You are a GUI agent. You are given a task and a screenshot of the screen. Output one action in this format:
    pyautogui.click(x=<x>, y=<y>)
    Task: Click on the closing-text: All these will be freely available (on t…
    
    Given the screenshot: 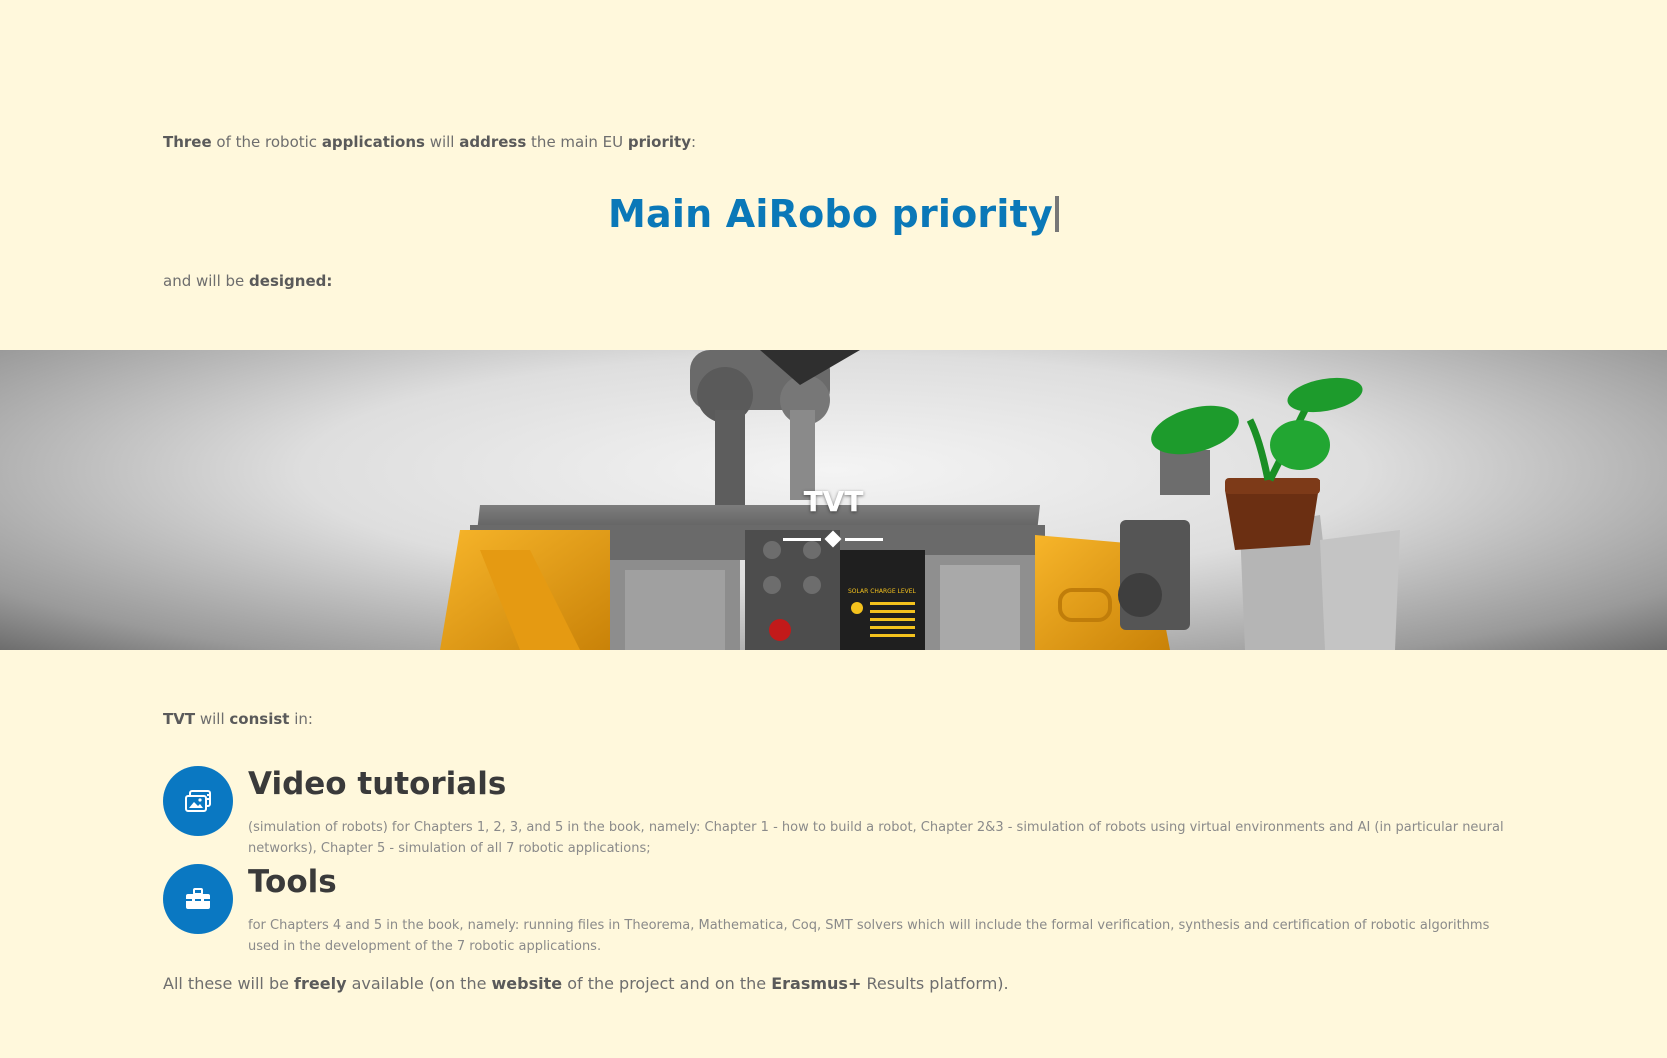 What is the action you would take?
    pyautogui.click(x=586, y=983)
    